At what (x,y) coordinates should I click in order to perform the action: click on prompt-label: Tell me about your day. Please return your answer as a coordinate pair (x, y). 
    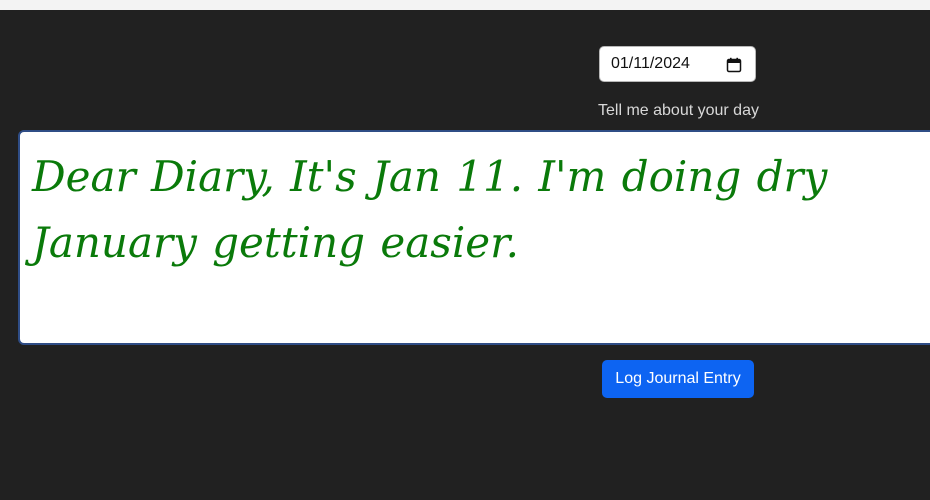
    Looking at the image, I should click on (678, 110).